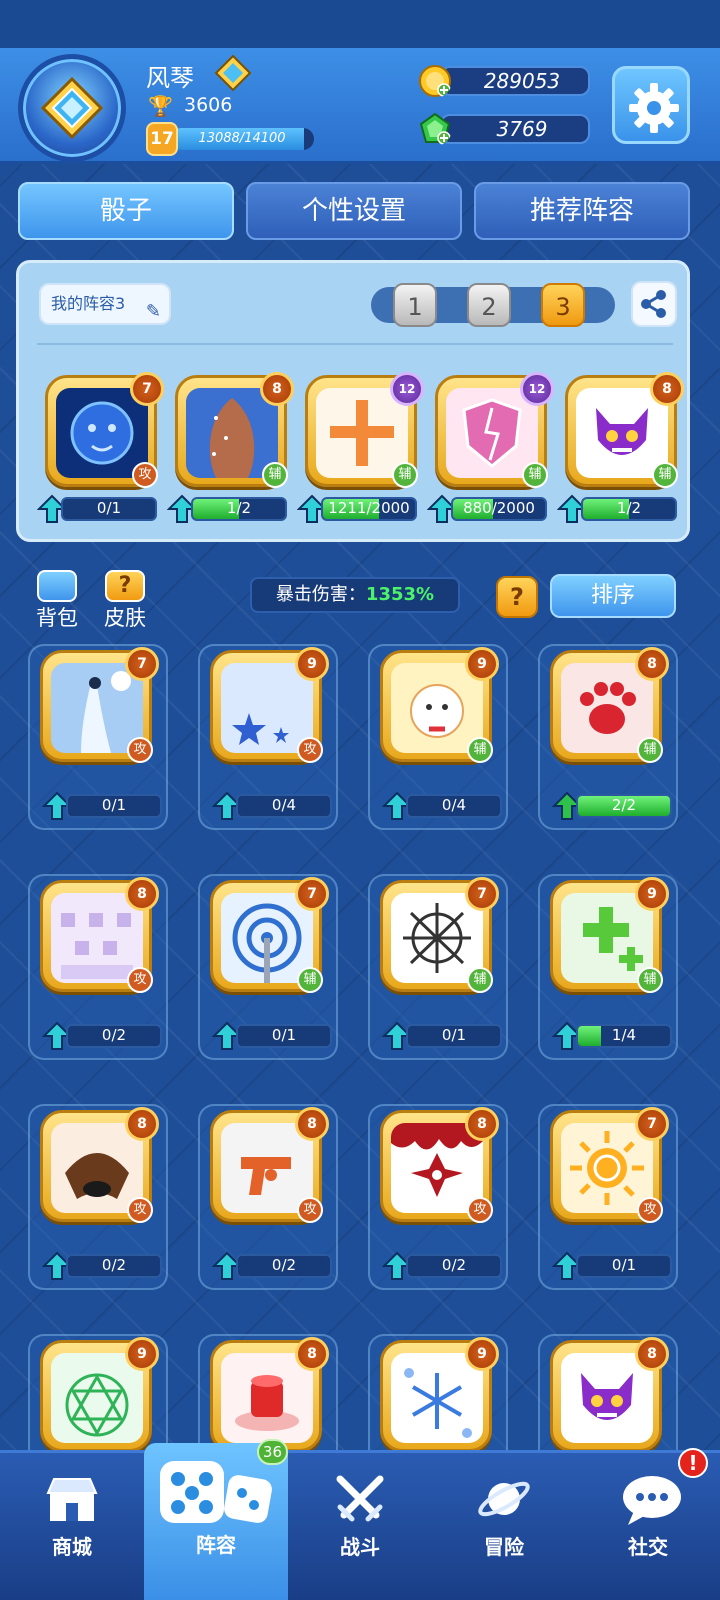 The width and height of the screenshot is (720, 1600). Describe the element at coordinates (624, 430) in the screenshot. I see `lineup-dice-demon-dice: 8辅` at that location.